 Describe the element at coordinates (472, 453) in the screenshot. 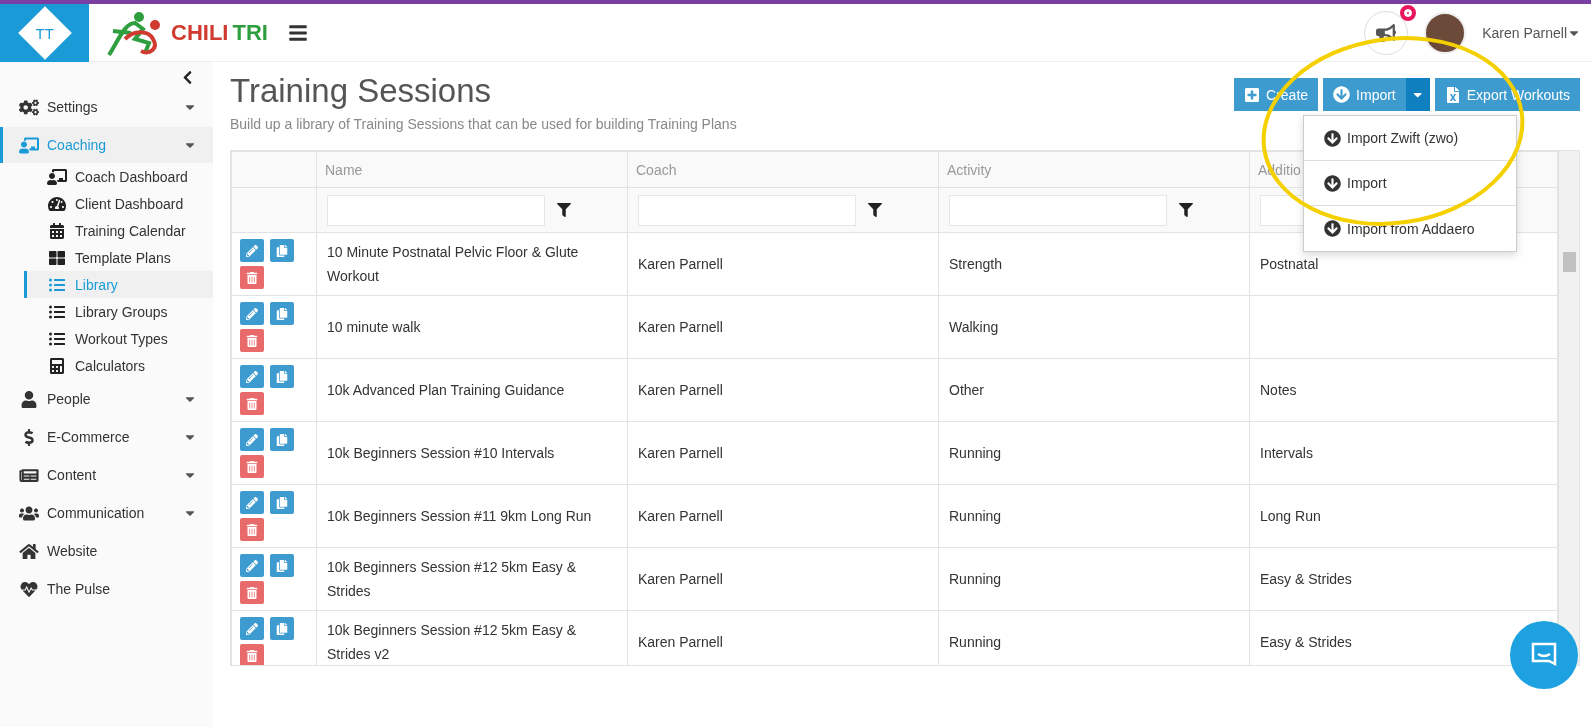

I see `table-cell: 10k Beginners Session #10 Intervals` at that location.